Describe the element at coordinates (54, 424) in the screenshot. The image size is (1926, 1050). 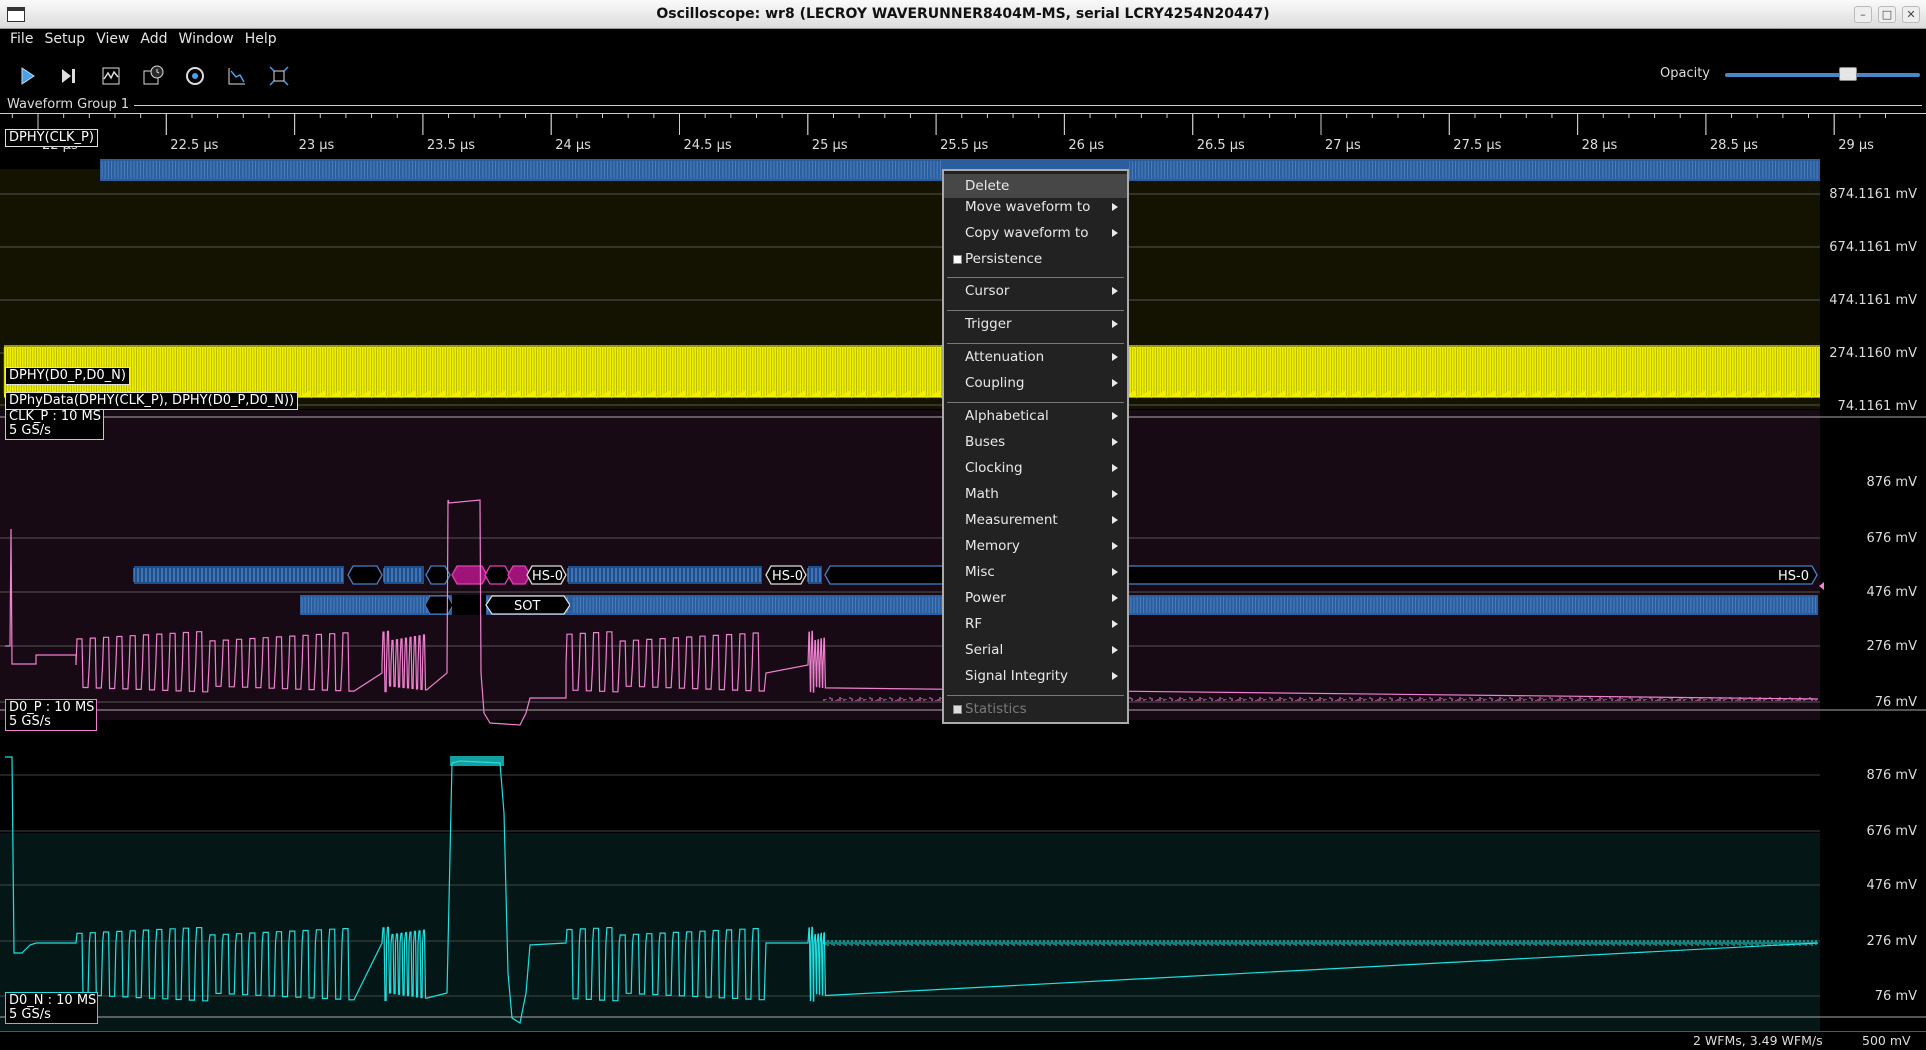
I see `clk-p-label: CLK_P : 10 MS 5 GS/s` at that location.